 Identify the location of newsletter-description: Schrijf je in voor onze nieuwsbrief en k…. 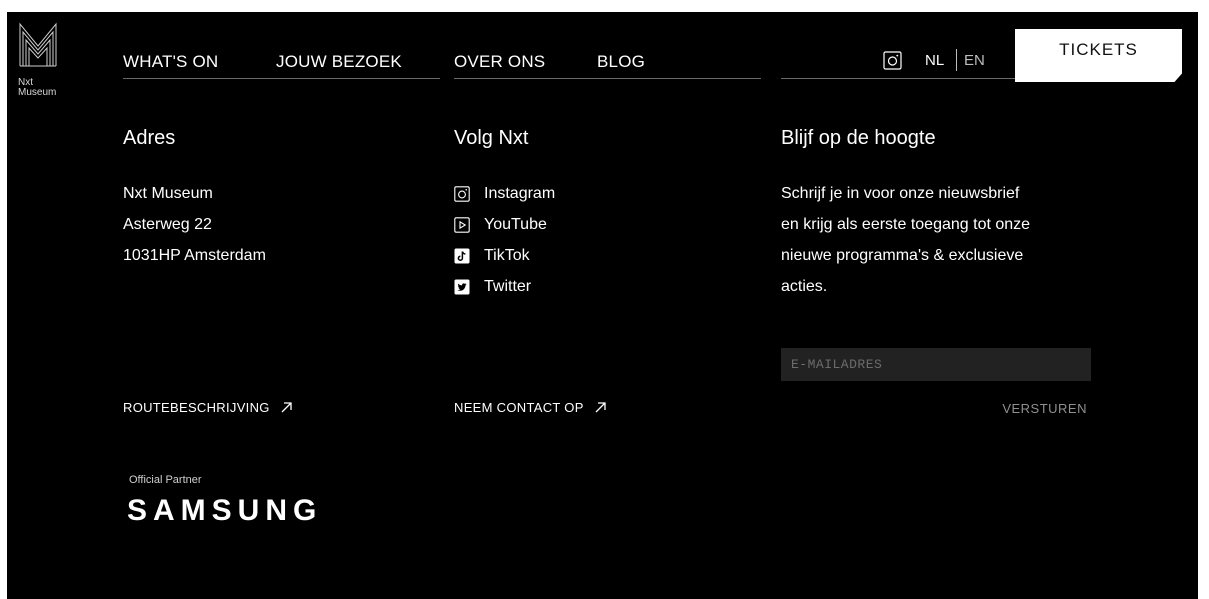
(905, 240).